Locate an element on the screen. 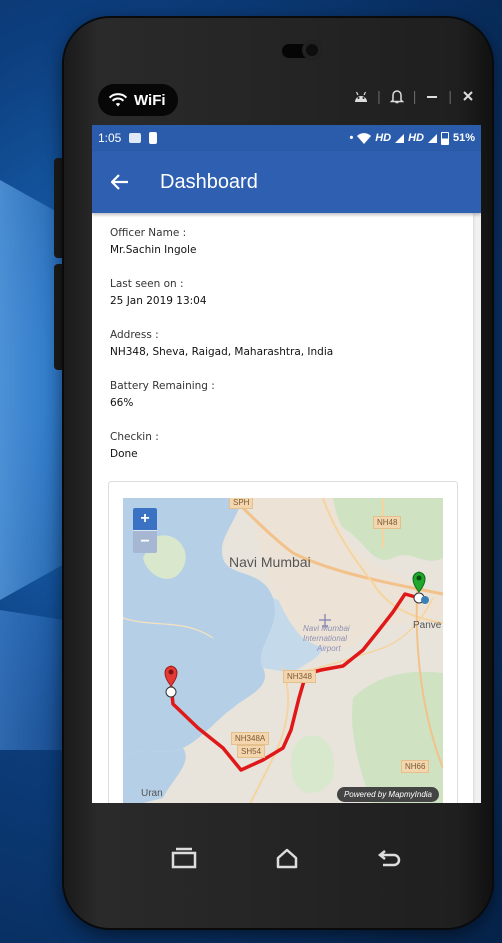 The image size is (502, 943). field-value: Mr.Sachin Ingole is located at coordinates (153, 250).